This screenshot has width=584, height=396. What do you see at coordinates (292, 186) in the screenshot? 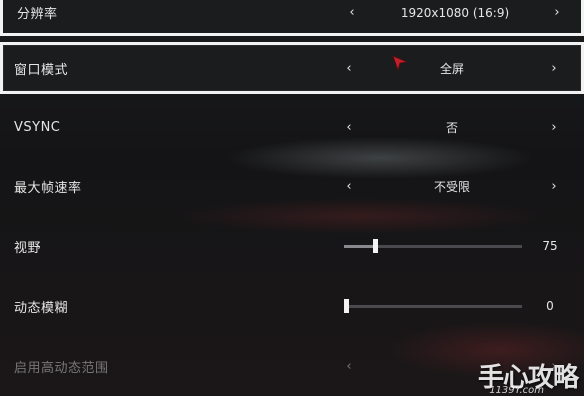
I see `setting-row-max-fps: 最大帧速率 ‹ 不受限 ›` at bounding box center [292, 186].